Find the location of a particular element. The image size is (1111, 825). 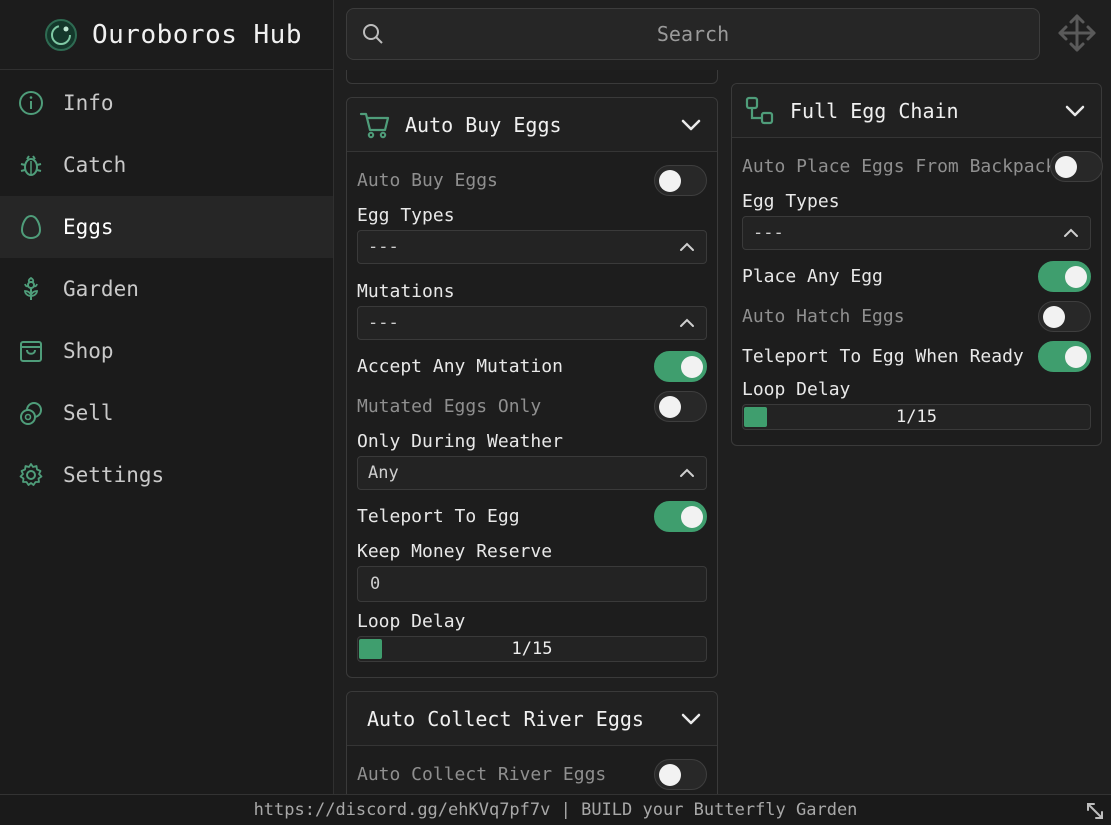

search-bar is located at coordinates (693, 34).